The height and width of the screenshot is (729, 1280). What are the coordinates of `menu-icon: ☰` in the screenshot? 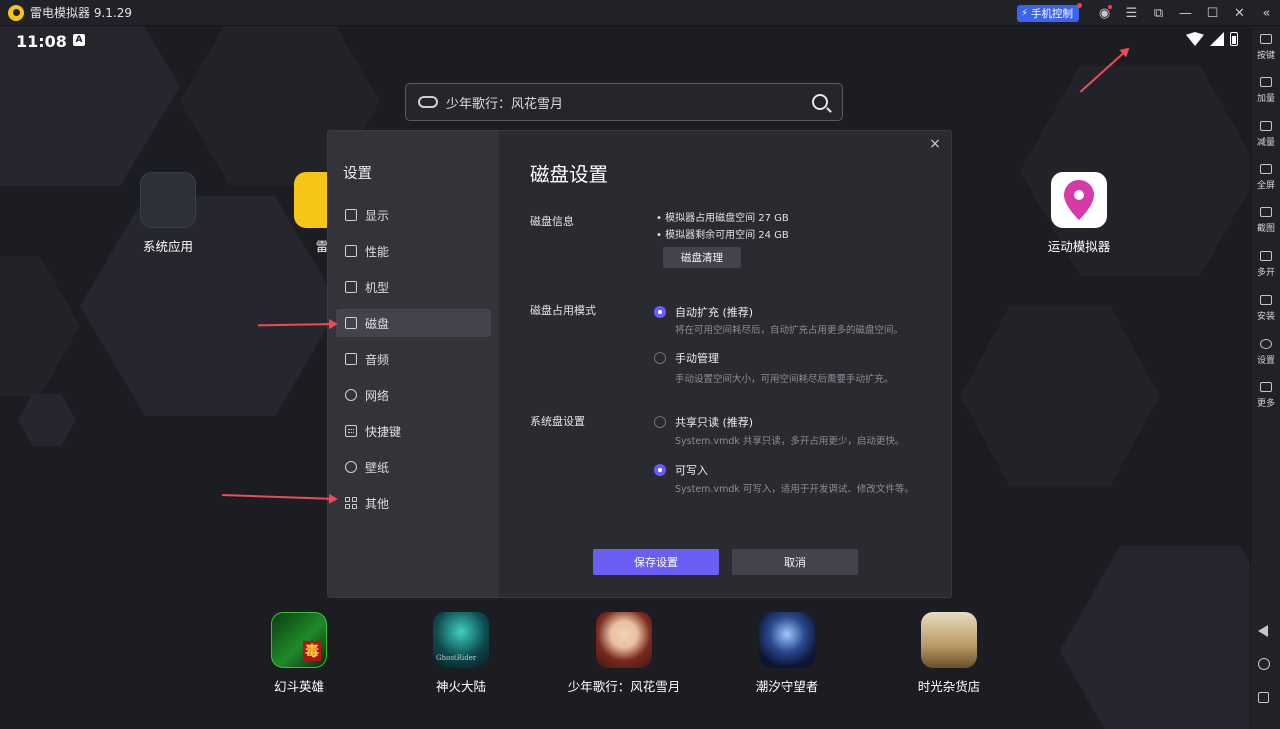 It's located at (1131, 13).